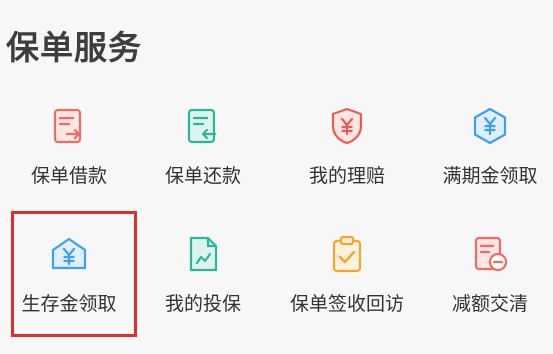 The width and height of the screenshot is (553, 354). I want to click on service-label: 保单签收回访, so click(346, 304).